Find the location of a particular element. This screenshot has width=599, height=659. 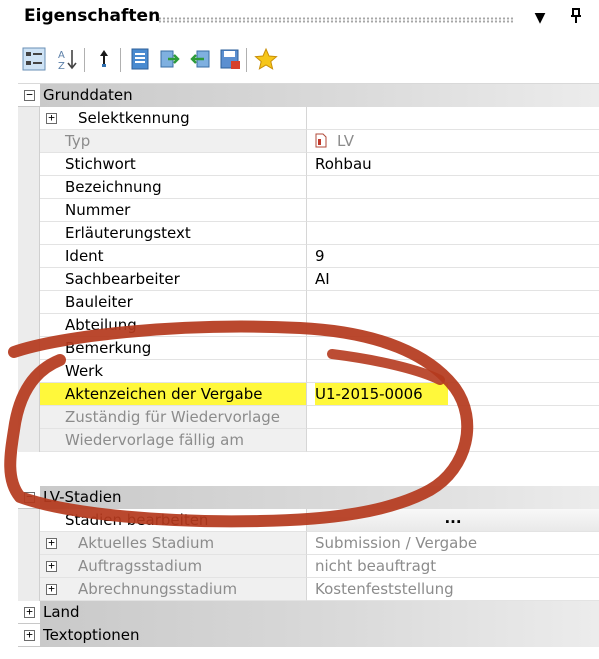

property-value: LV is located at coordinates (453, 141).